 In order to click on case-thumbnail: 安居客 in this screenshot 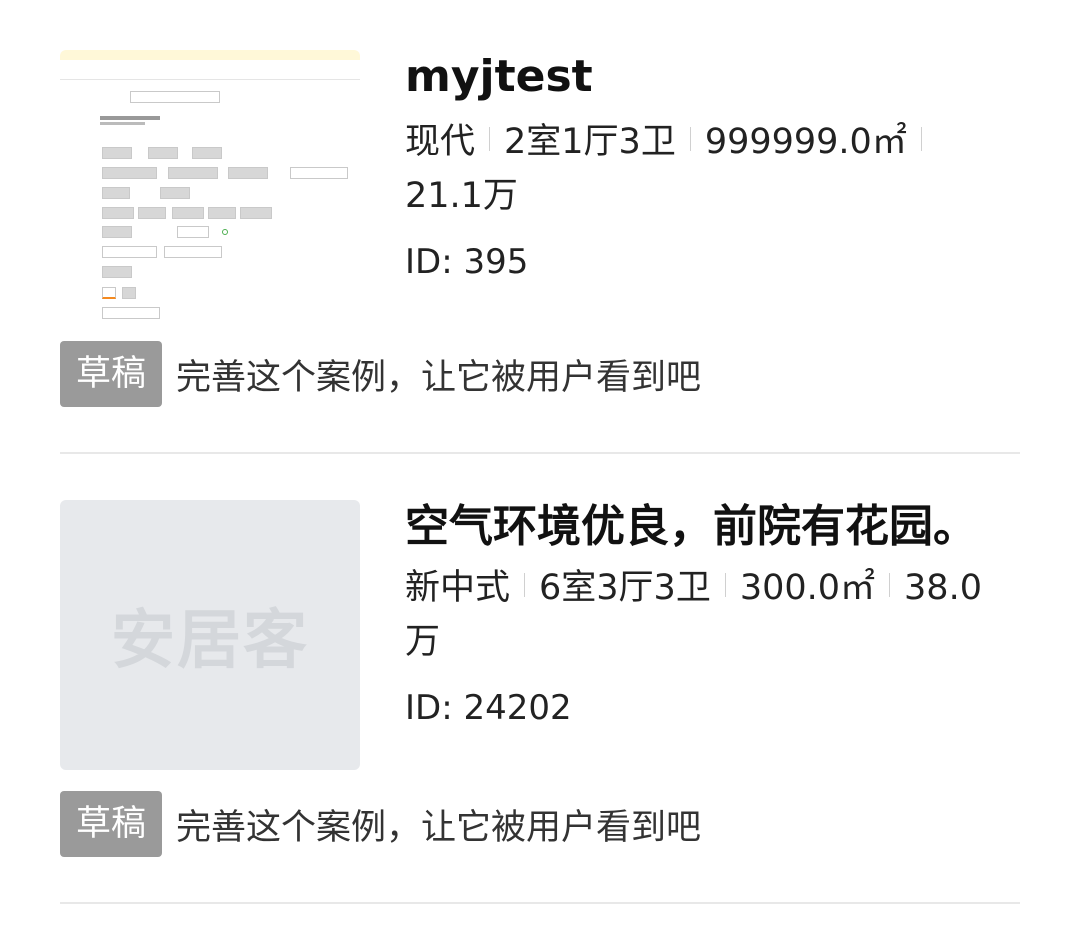, I will do `click(210, 635)`.